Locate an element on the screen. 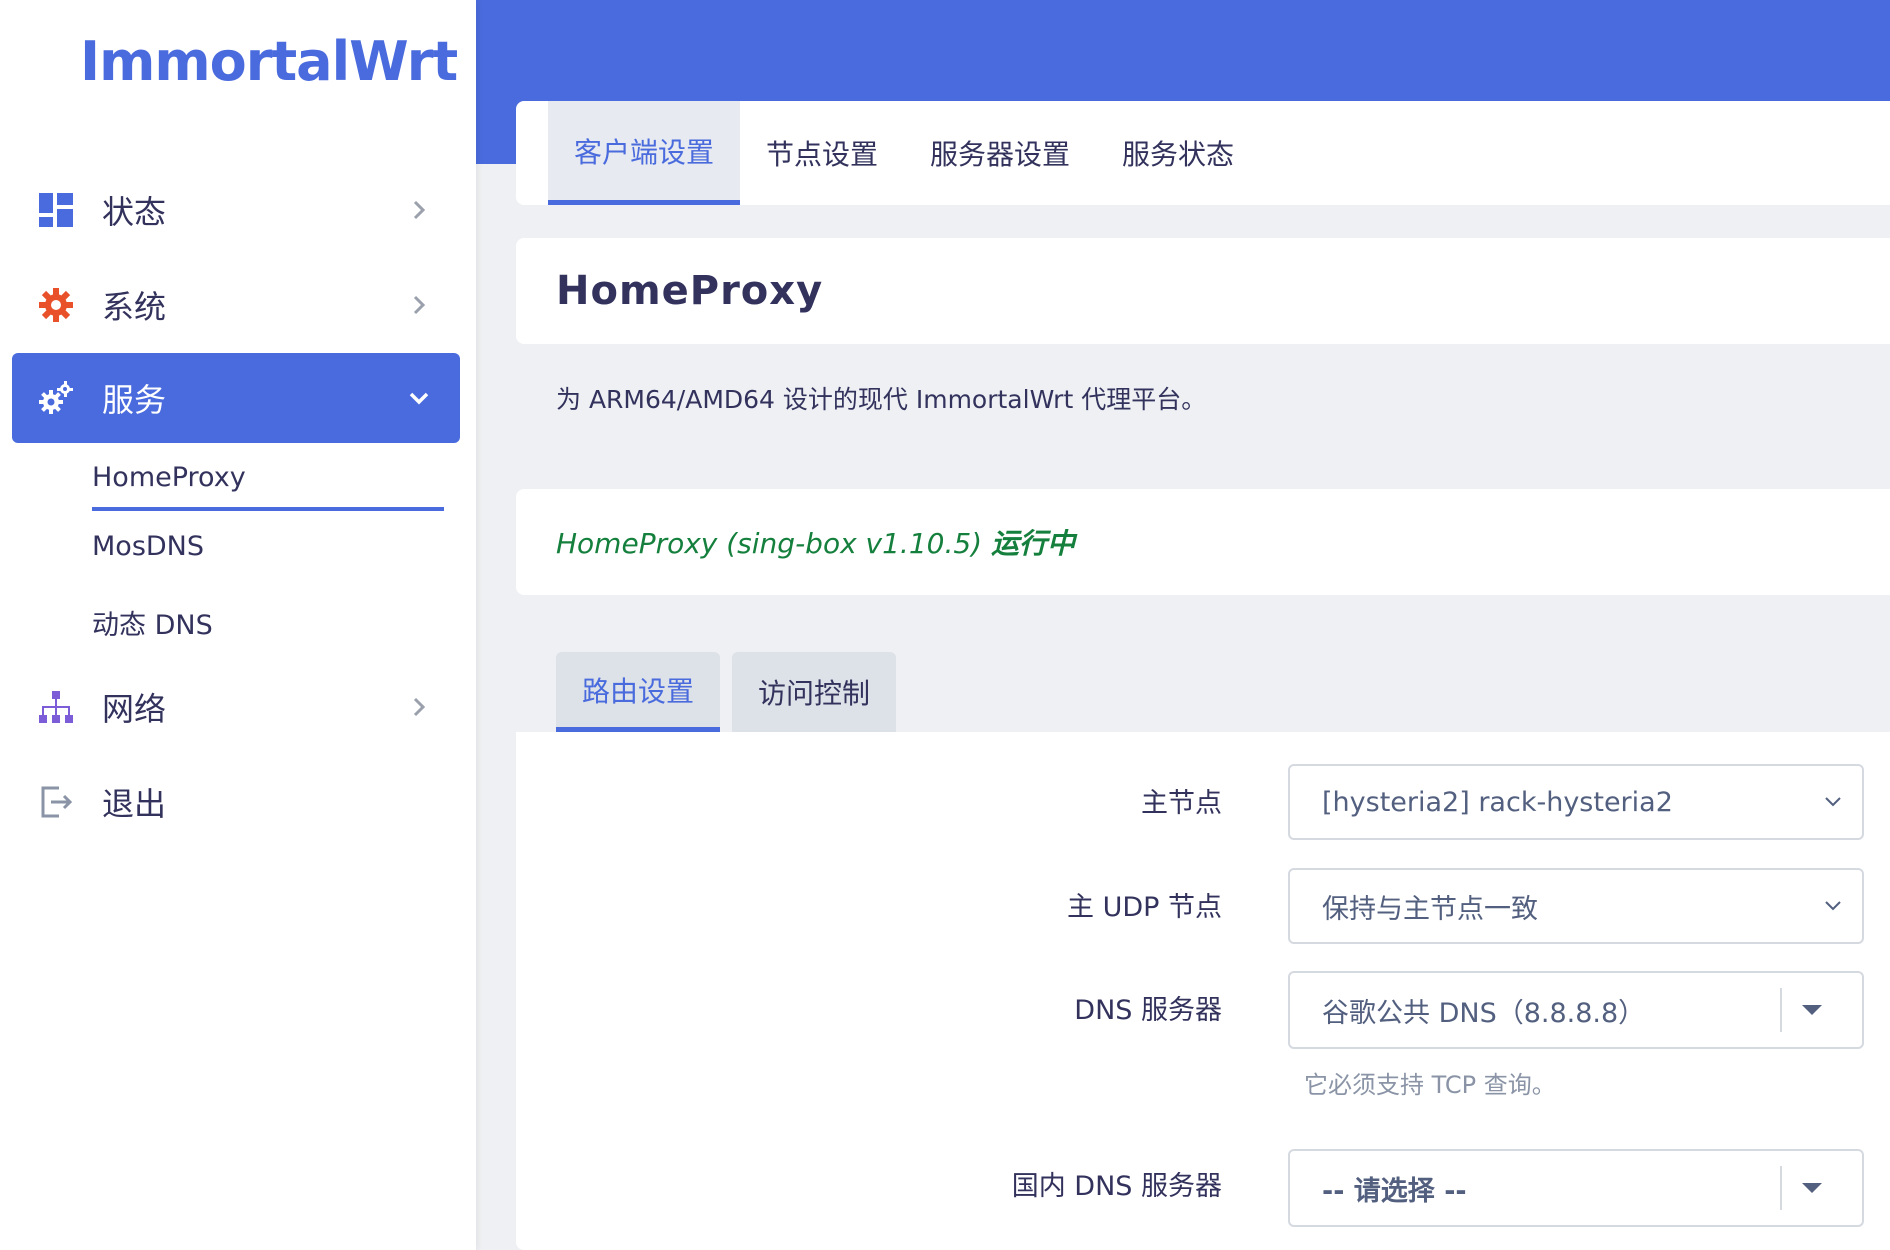 This screenshot has width=1890, height=1250. sidebar-item-label: 系统 is located at coordinates (134, 307).